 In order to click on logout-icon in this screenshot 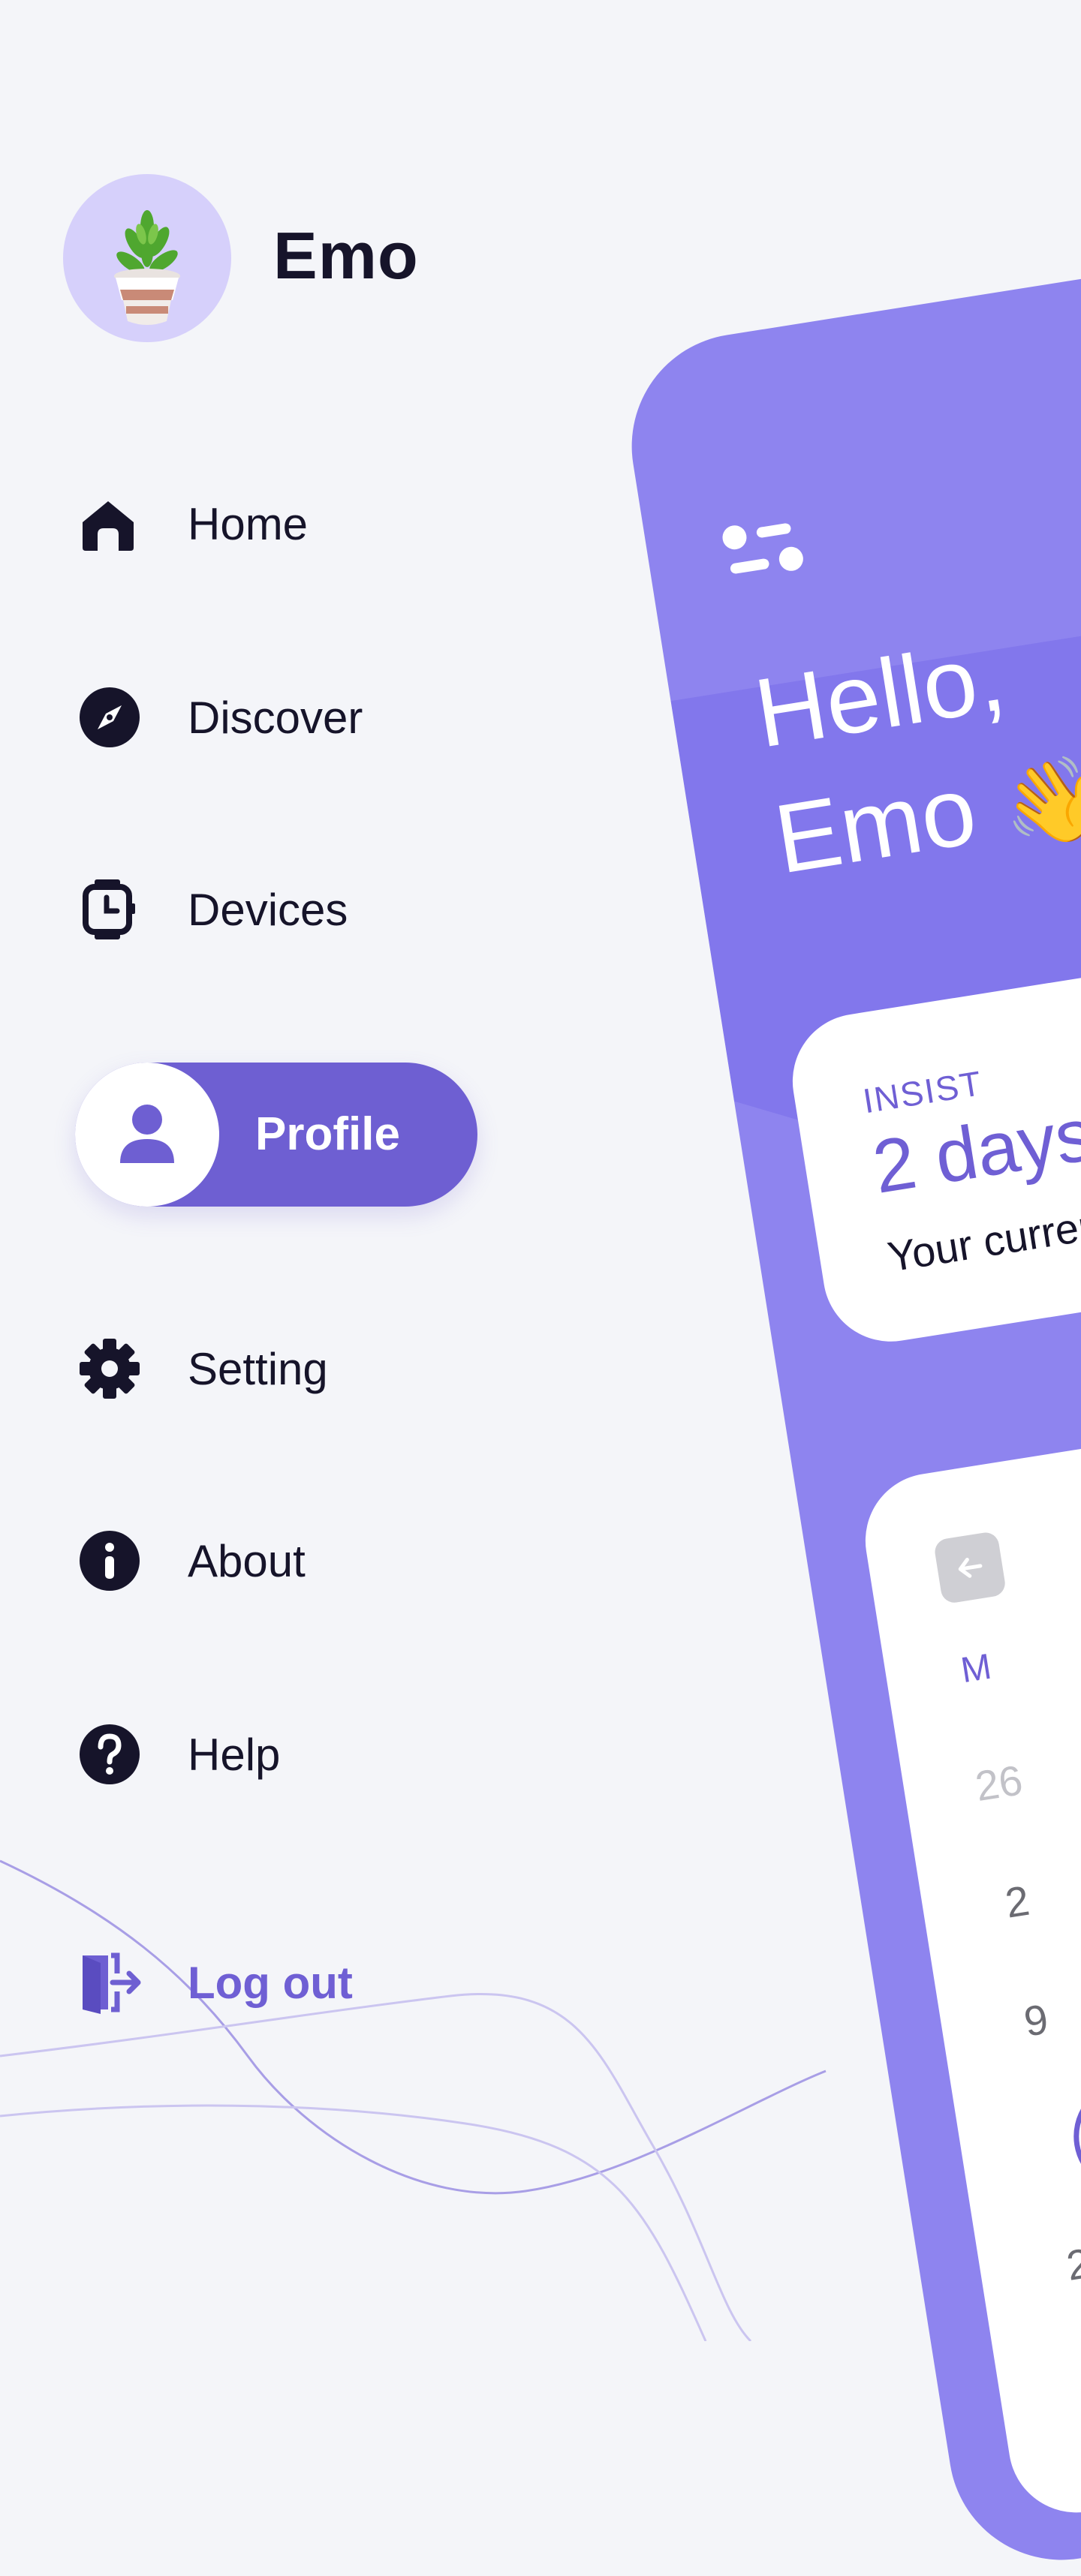, I will do `click(111, 1982)`.